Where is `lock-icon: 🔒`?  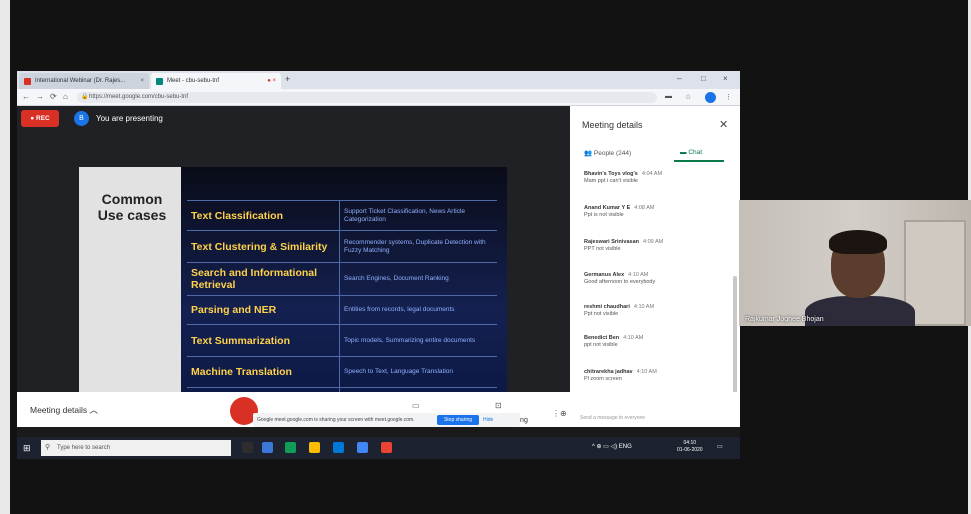 lock-icon: 🔒 is located at coordinates (85, 97).